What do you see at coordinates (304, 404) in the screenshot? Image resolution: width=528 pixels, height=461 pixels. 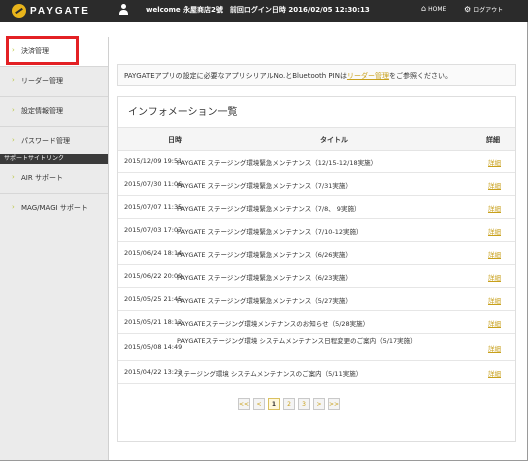 I see `pagination-page-3: 3` at bounding box center [304, 404].